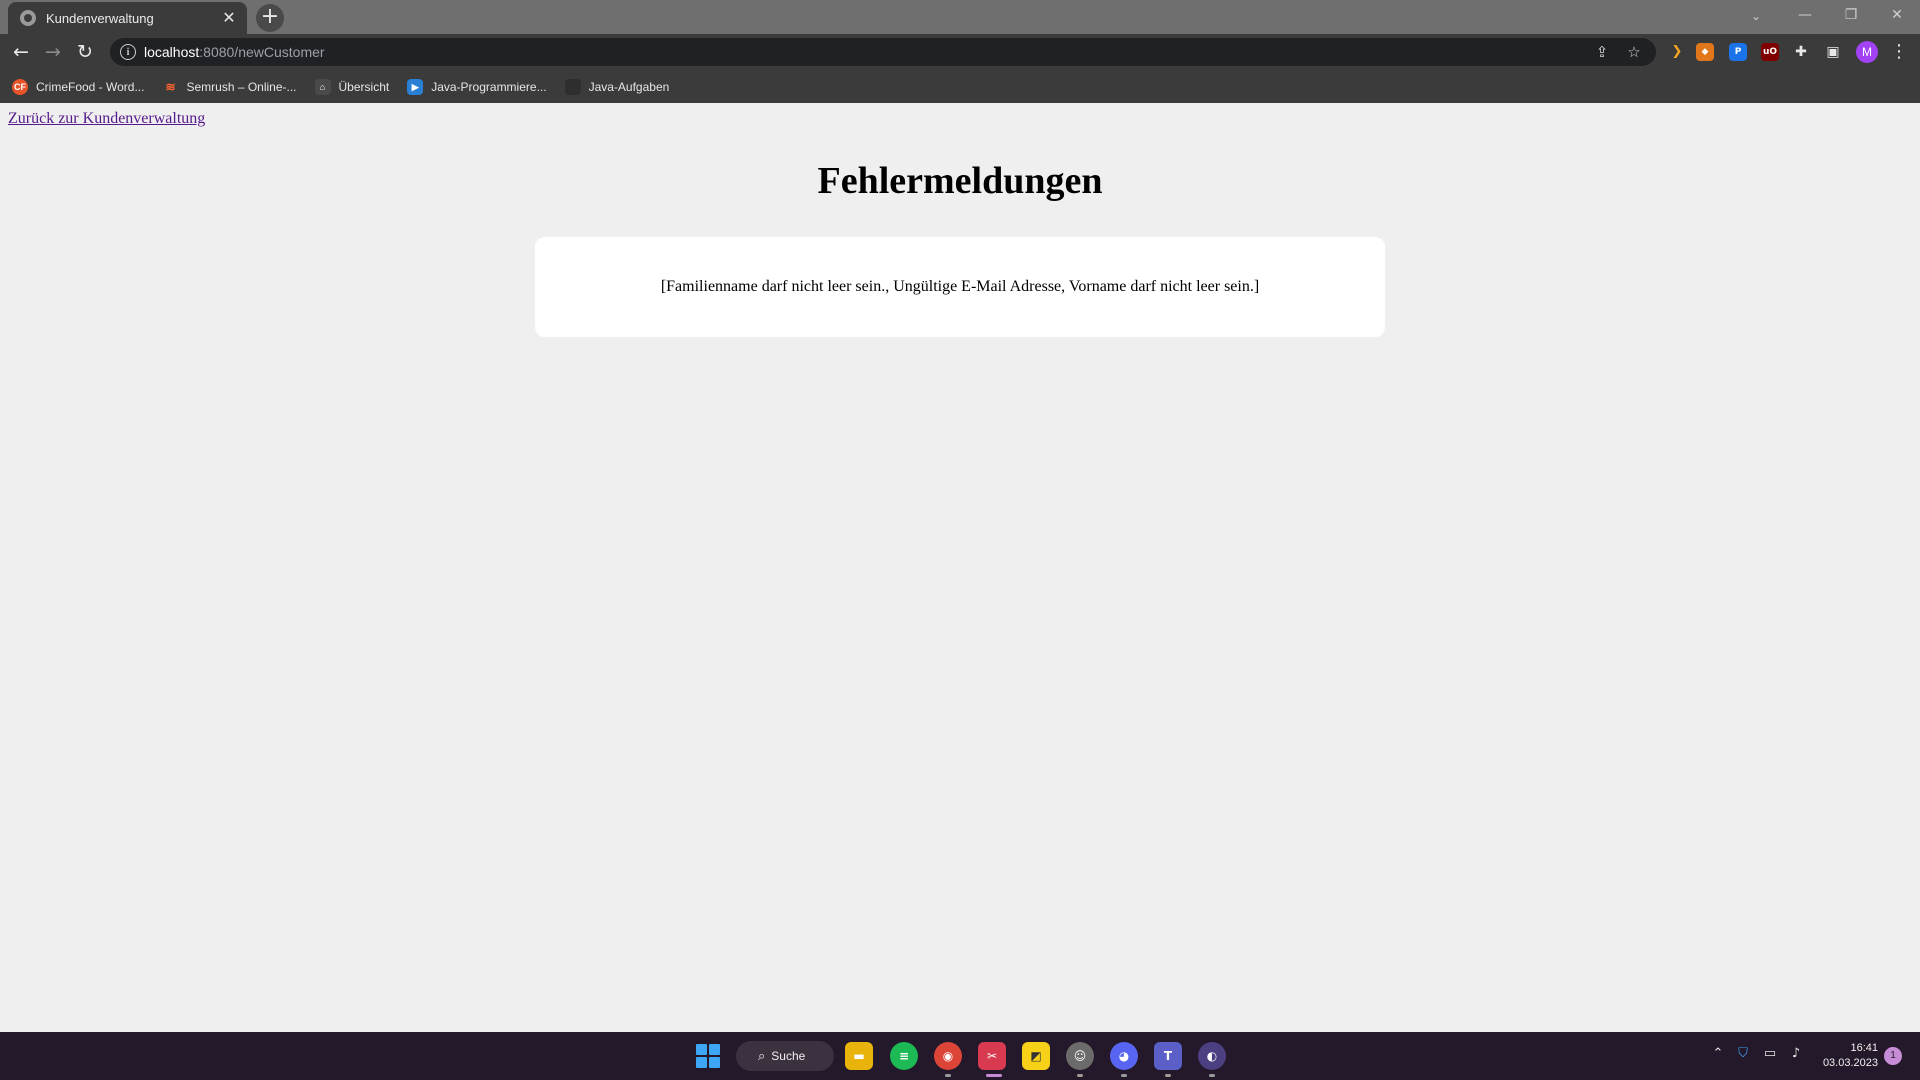  I want to click on tab-title: Kundenverwaltung, so click(100, 18).